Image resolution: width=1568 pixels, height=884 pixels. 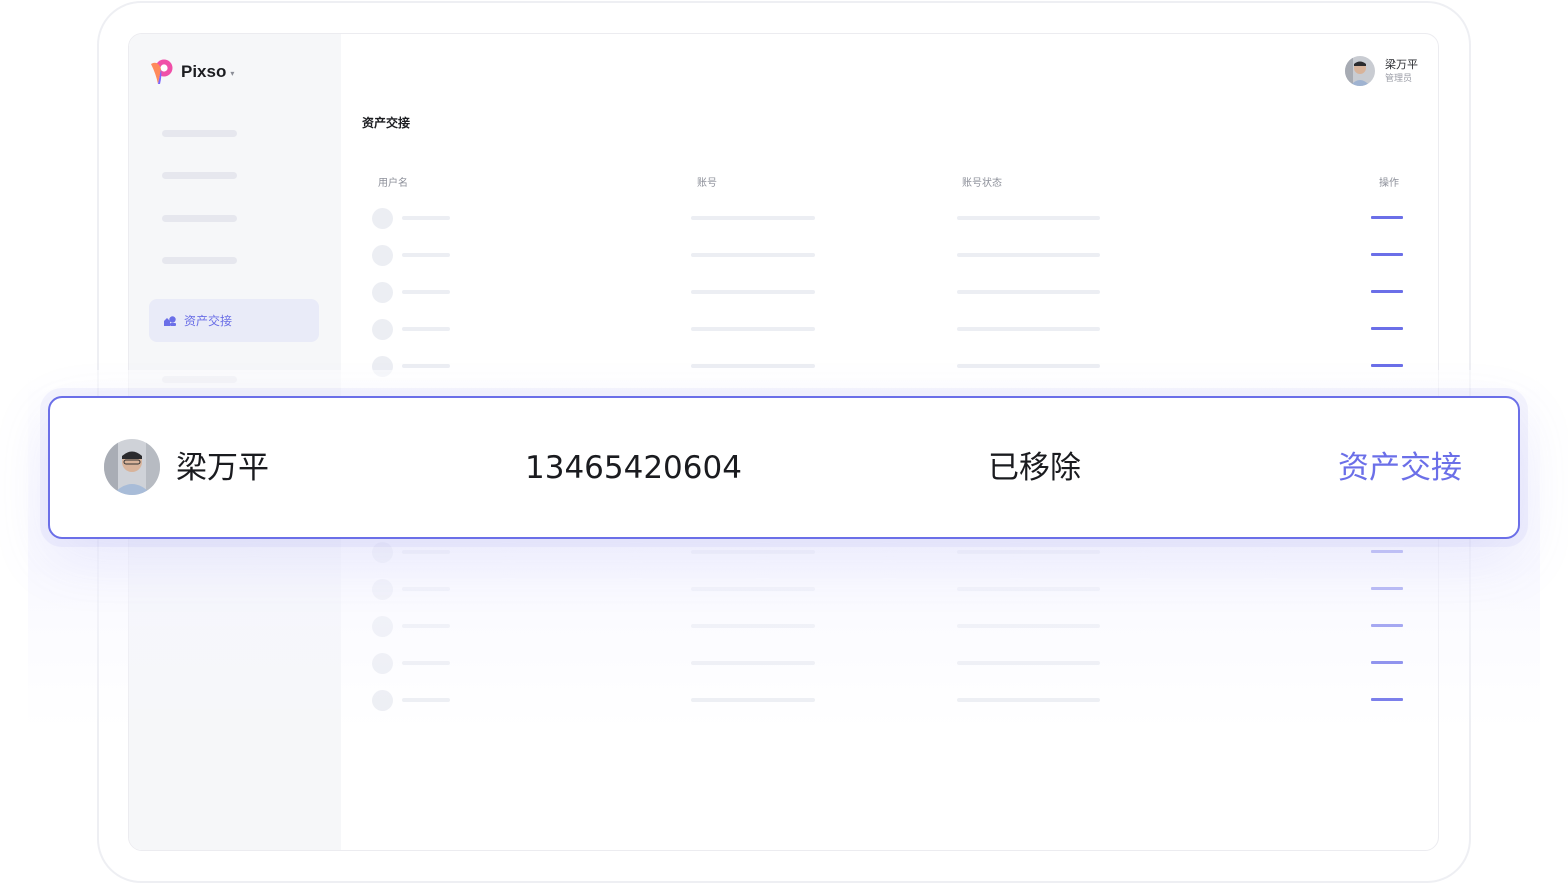 What do you see at coordinates (633, 468) in the screenshot?
I see `row-account: 13465420604` at bounding box center [633, 468].